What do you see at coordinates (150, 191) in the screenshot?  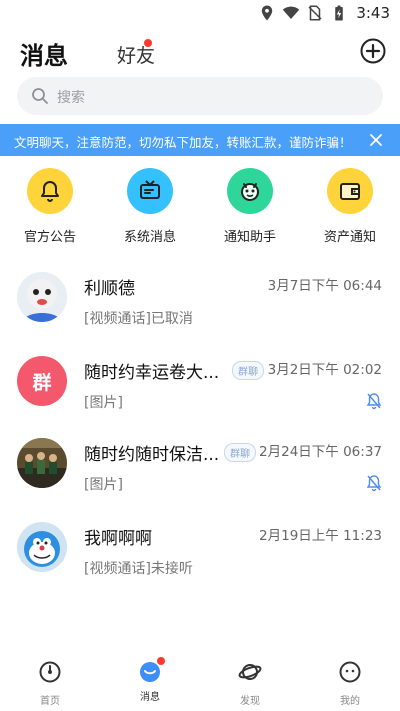 I see `tv-icon` at bounding box center [150, 191].